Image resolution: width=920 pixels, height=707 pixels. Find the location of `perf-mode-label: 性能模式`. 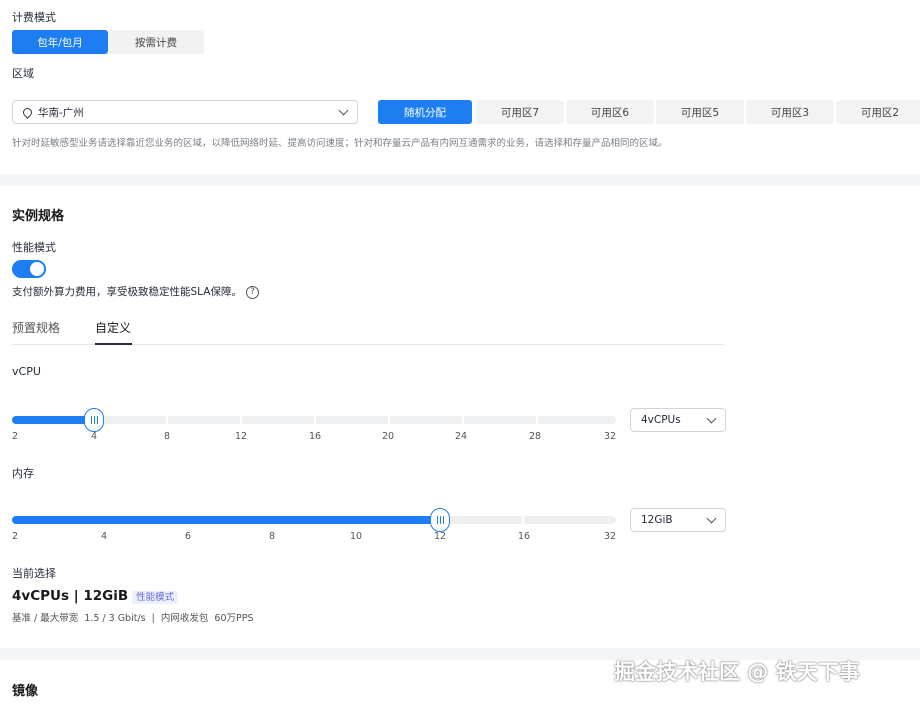

perf-mode-label: 性能模式 is located at coordinates (34, 247).